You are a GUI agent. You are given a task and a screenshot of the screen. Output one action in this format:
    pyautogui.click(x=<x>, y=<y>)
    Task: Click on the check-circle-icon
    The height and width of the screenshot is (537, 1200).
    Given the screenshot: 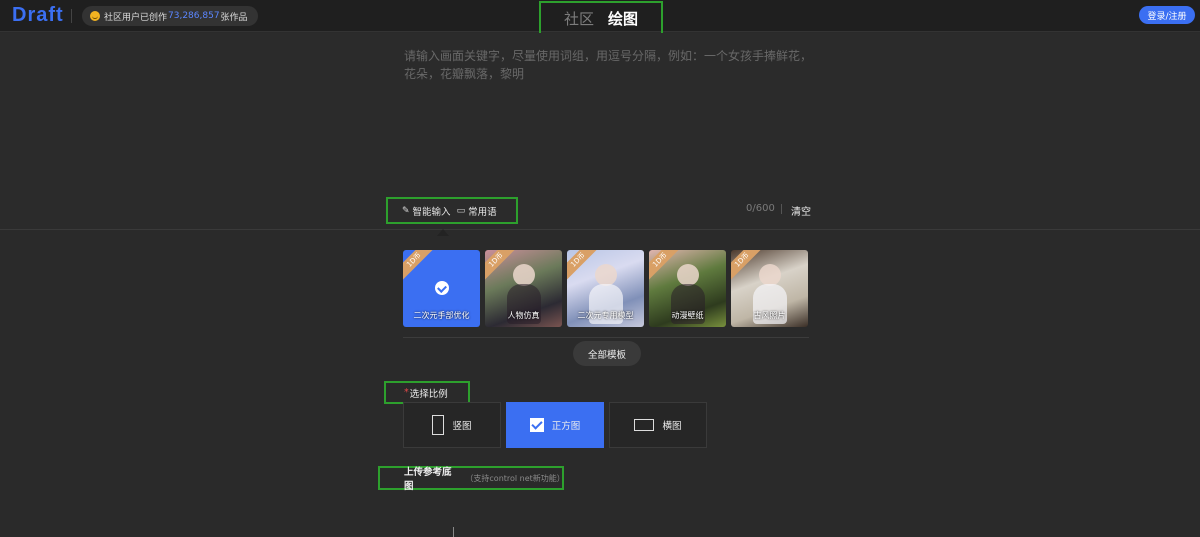 What is the action you would take?
    pyautogui.click(x=442, y=288)
    